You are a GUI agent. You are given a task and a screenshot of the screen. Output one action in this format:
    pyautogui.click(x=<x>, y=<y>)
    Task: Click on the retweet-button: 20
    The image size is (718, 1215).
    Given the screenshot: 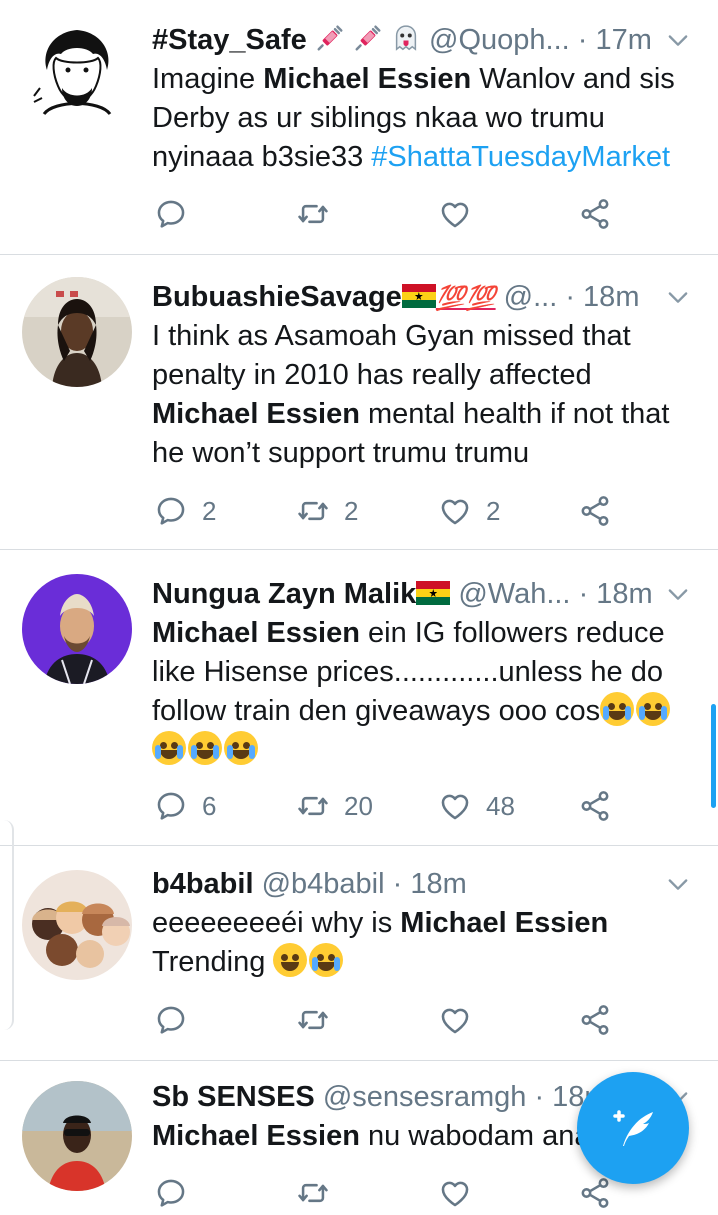 What is the action you would take?
    pyautogui.click(x=334, y=806)
    